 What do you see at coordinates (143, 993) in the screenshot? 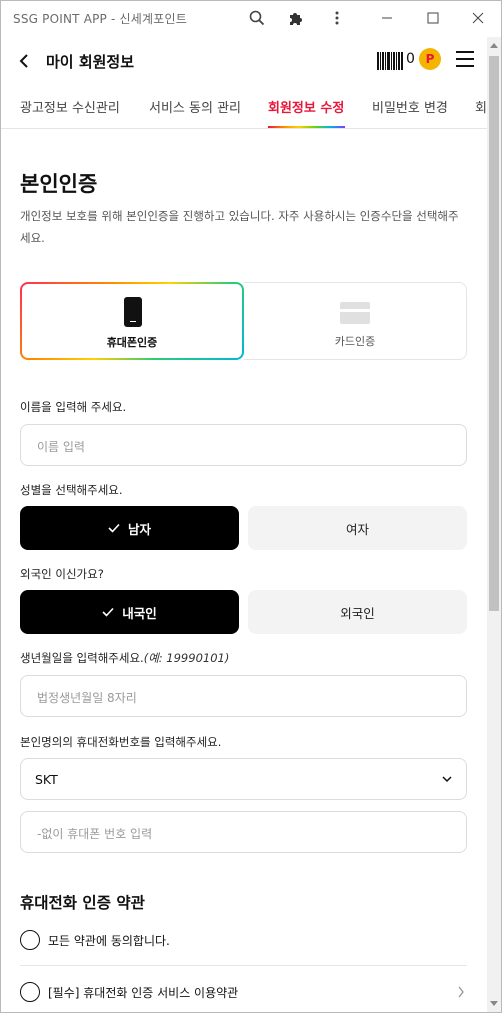
I see `terms-item-label: [필수] 휴대전화 인증 서비스 이용약관` at bounding box center [143, 993].